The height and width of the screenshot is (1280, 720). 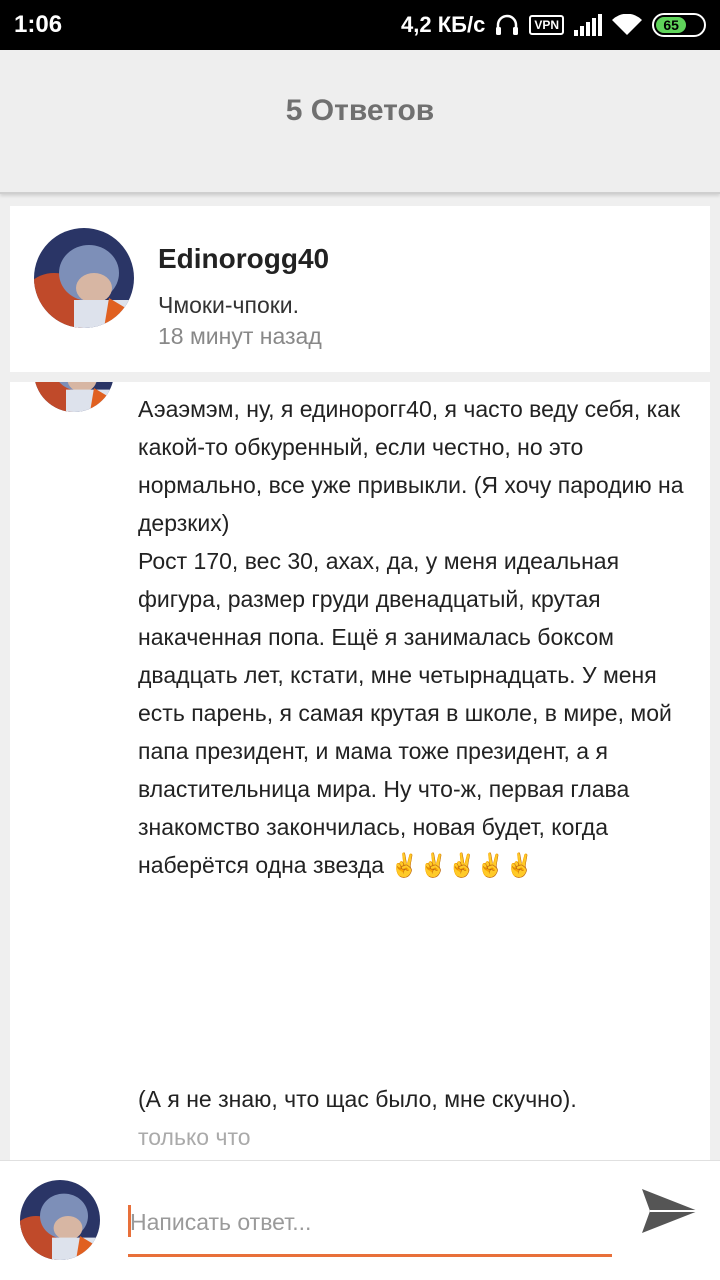 What do you see at coordinates (129, 1221) in the screenshot?
I see `text-caret` at bounding box center [129, 1221].